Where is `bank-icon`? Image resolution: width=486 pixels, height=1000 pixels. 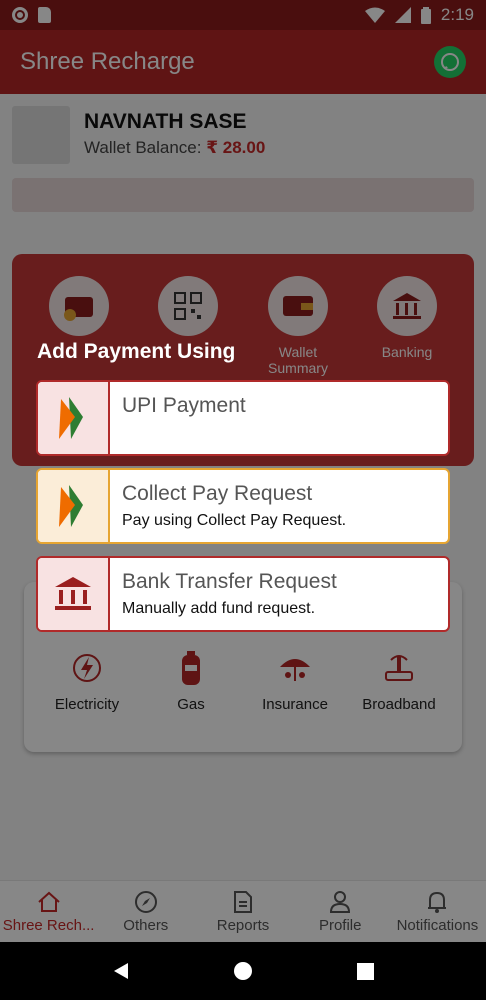
bank-icon is located at coordinates (74, 594).